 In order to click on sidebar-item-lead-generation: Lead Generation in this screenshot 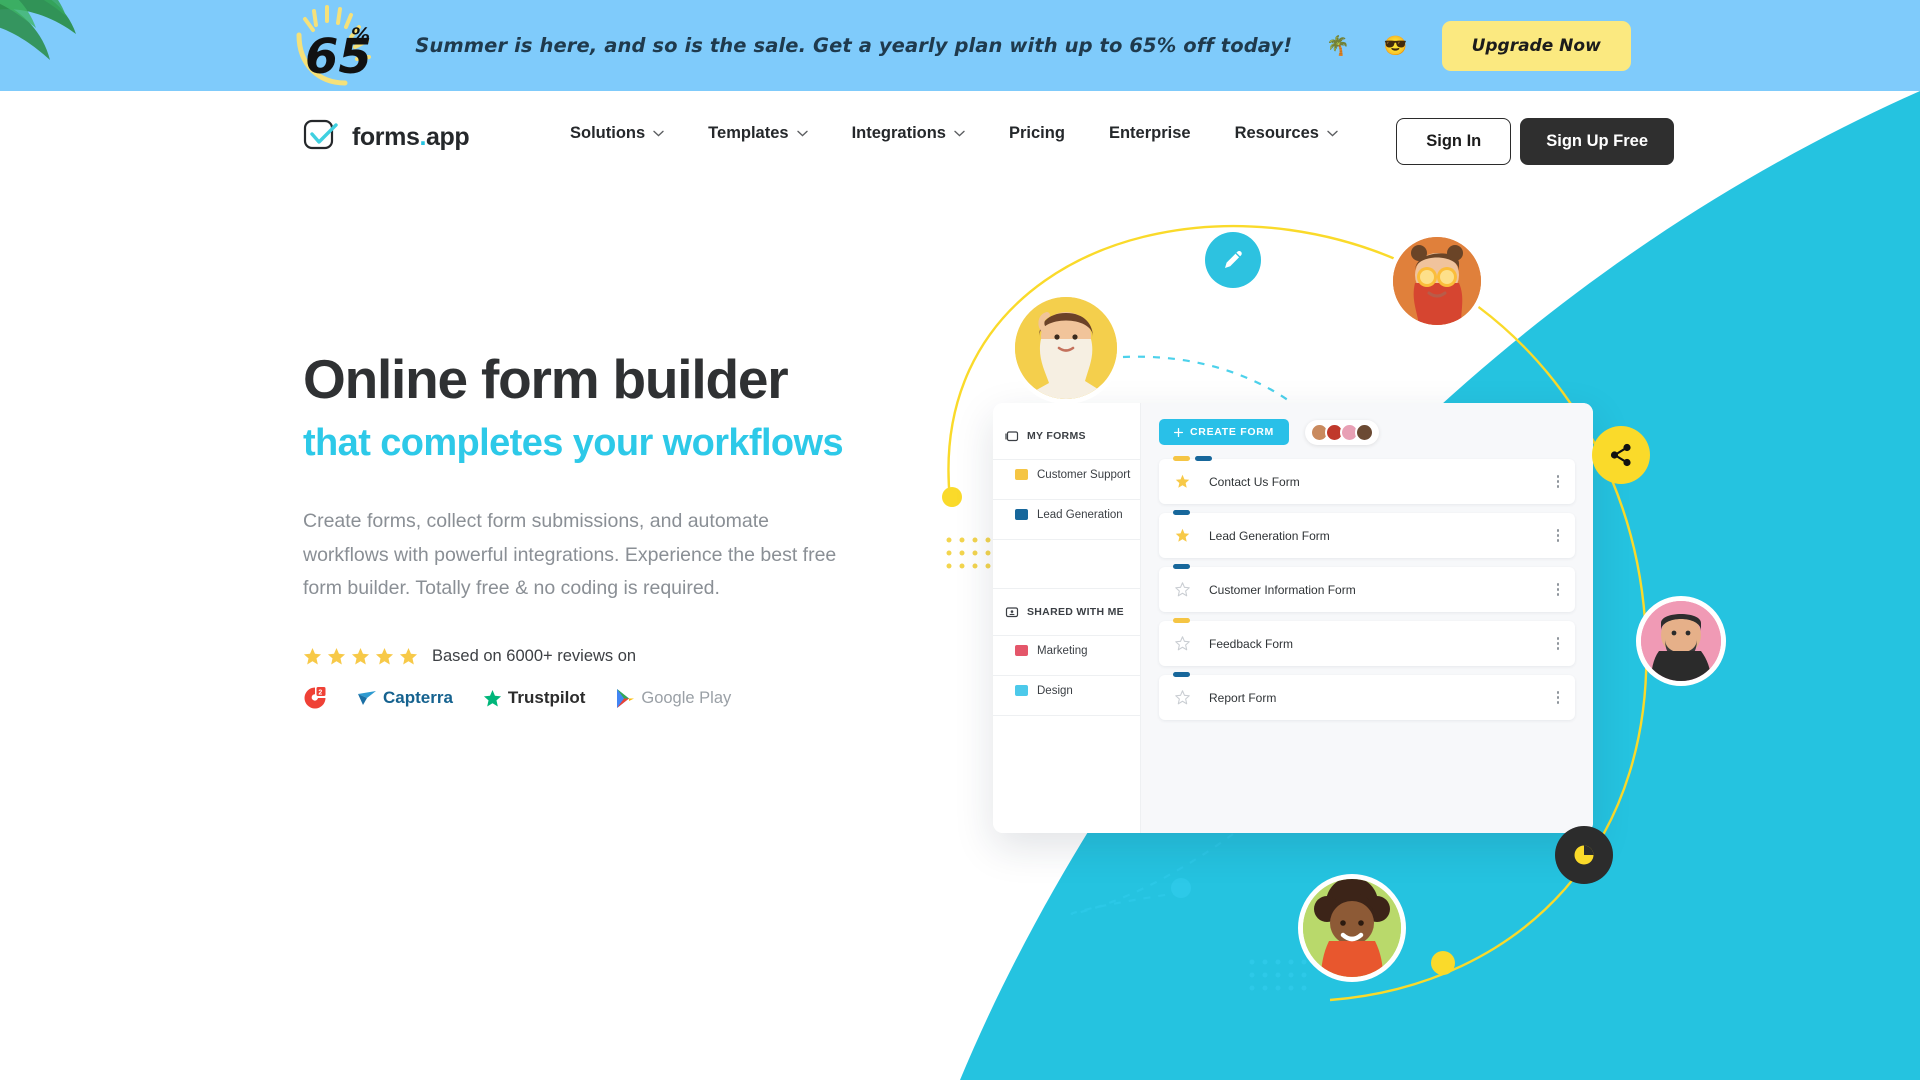, I will do `click(1066, 514)`.